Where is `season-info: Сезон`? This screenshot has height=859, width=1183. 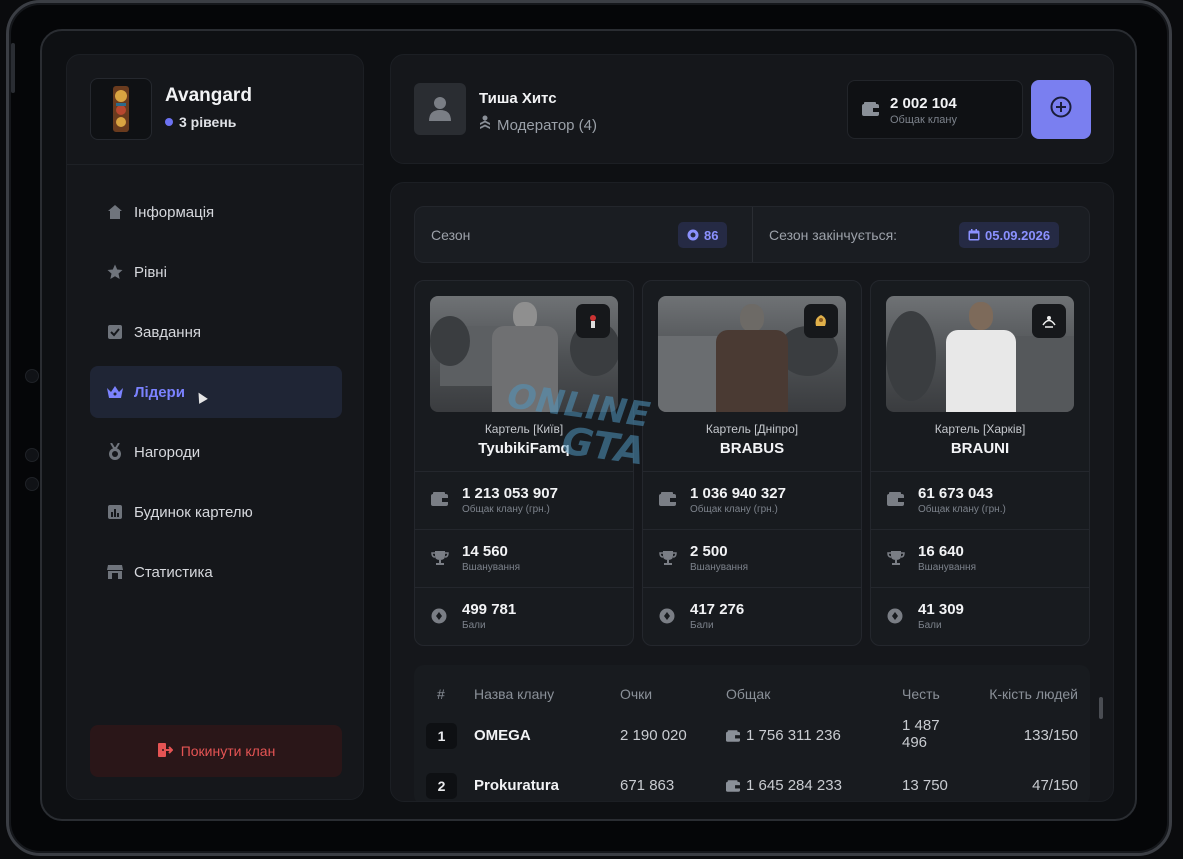 season-info: Сезон is located at coordinates (450, 234).